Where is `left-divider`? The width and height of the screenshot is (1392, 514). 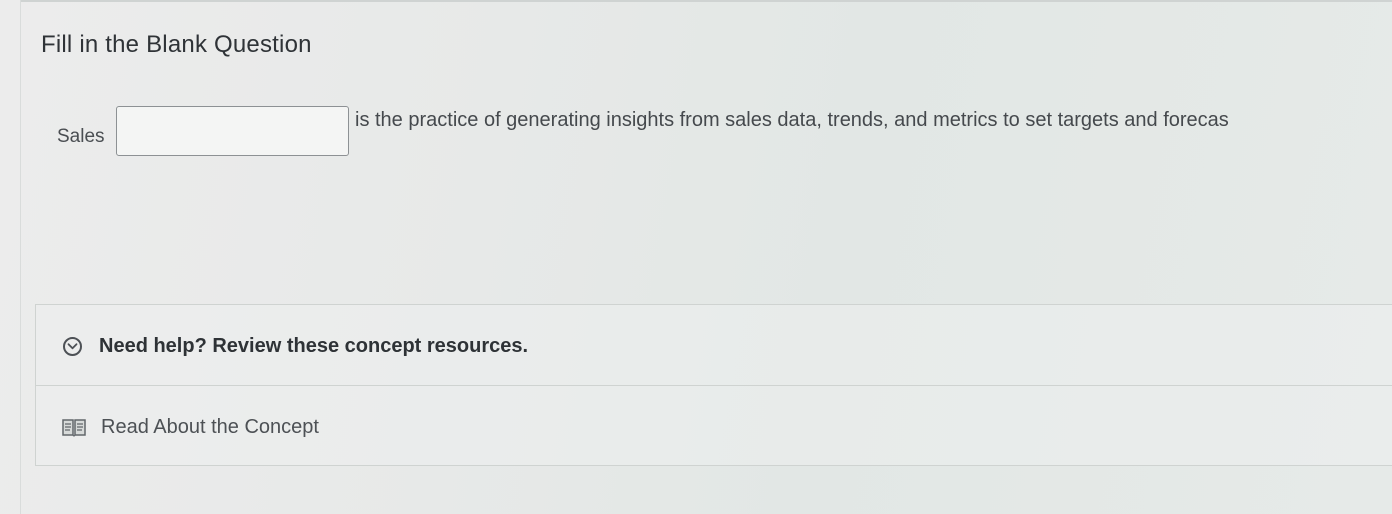
left-divider is located at coordinates (20, 257).